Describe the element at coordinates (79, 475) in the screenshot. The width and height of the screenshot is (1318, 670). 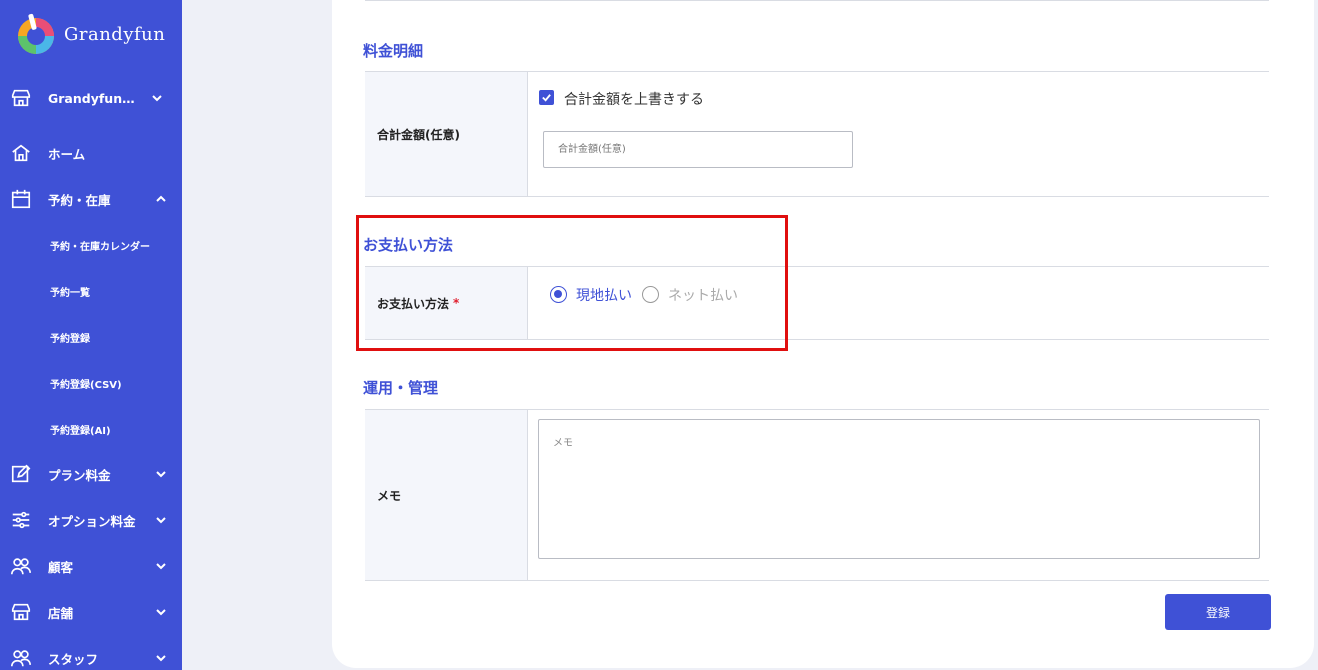
I see `sidebar-item-label: プラン料金` at that location.